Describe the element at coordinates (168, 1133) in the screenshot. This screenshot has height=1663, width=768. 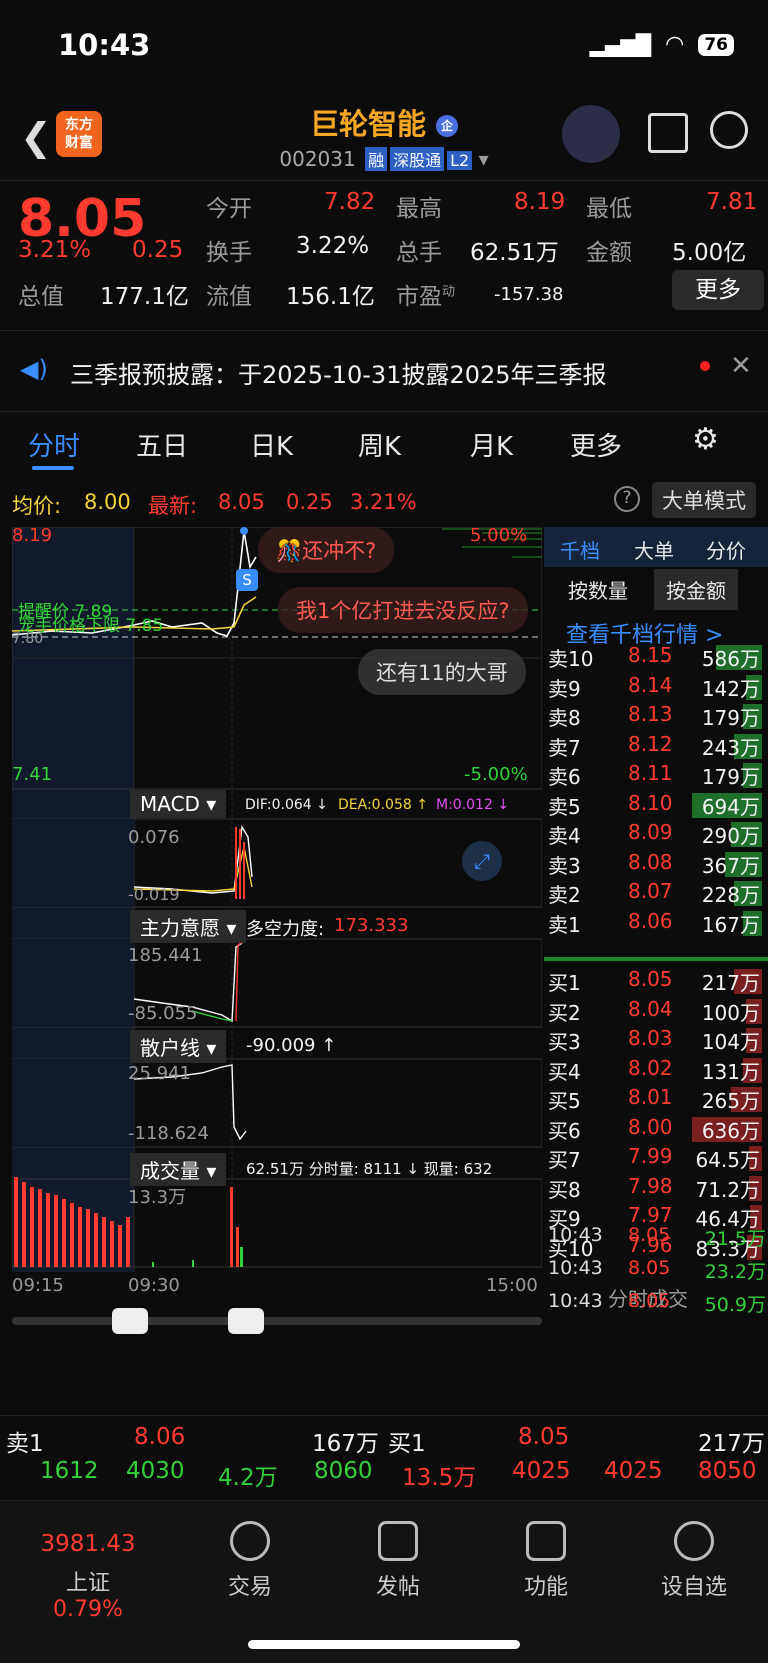
I see `retail-bottom: -118.624` at that location.